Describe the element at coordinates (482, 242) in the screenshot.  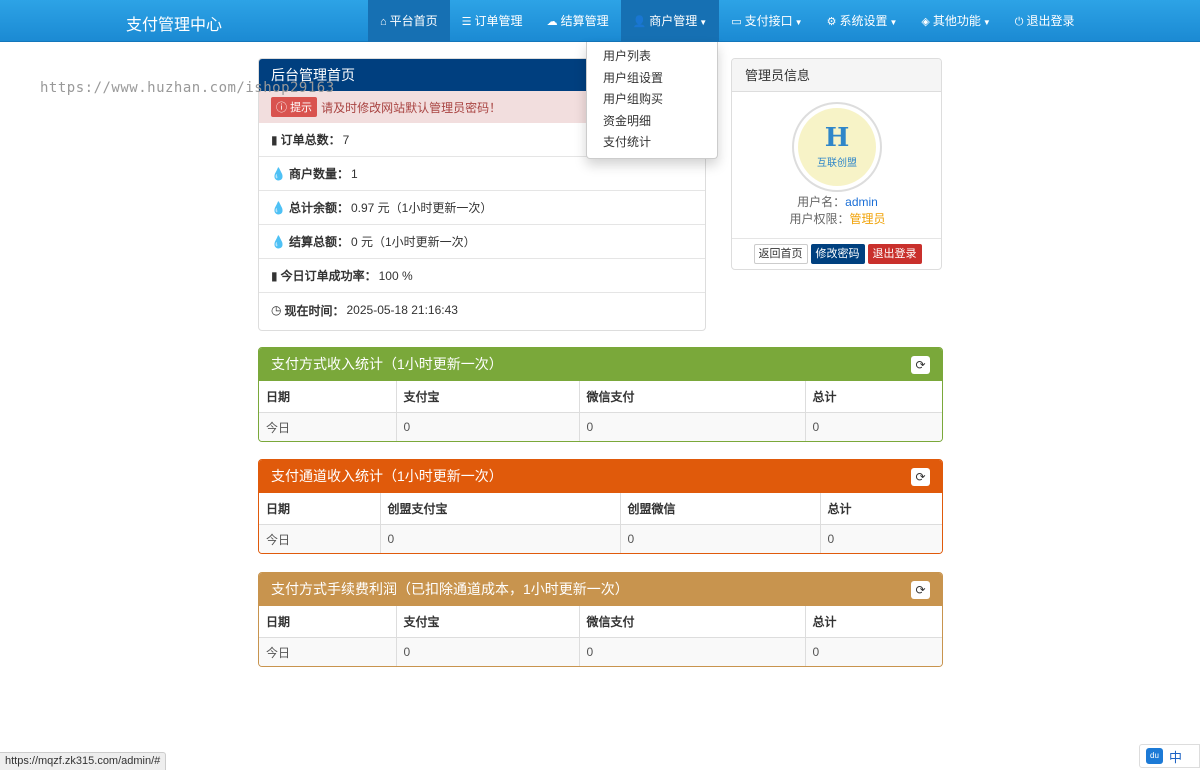
I see `info-row-settlement-total: 💧 结算总额： 0 元（1小时更新一次）` at that location.